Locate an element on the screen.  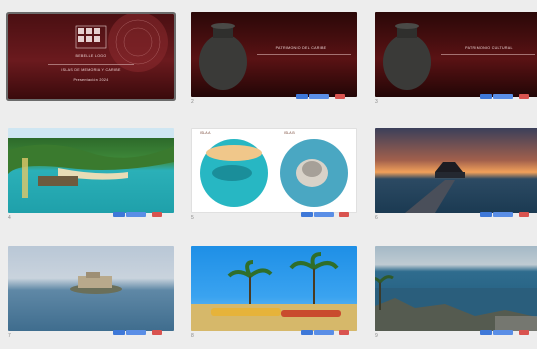
slide-5-delete-button is located at coordinates (344, 214).